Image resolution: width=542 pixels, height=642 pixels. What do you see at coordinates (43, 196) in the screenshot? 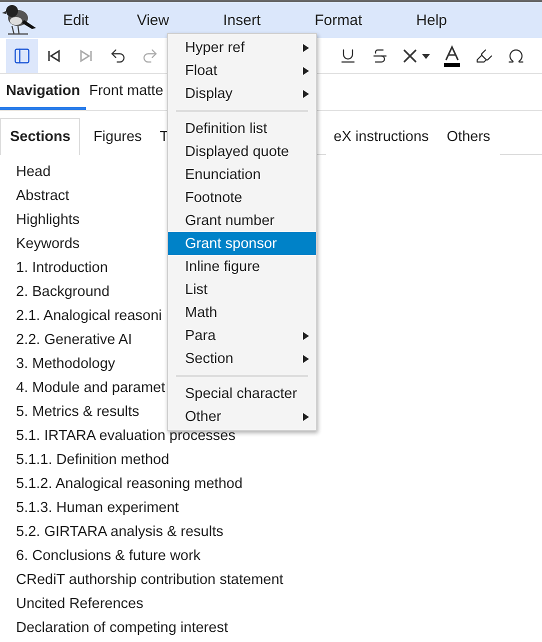
I see `outline-entry: Abstract` at bounding box center [43, 196].